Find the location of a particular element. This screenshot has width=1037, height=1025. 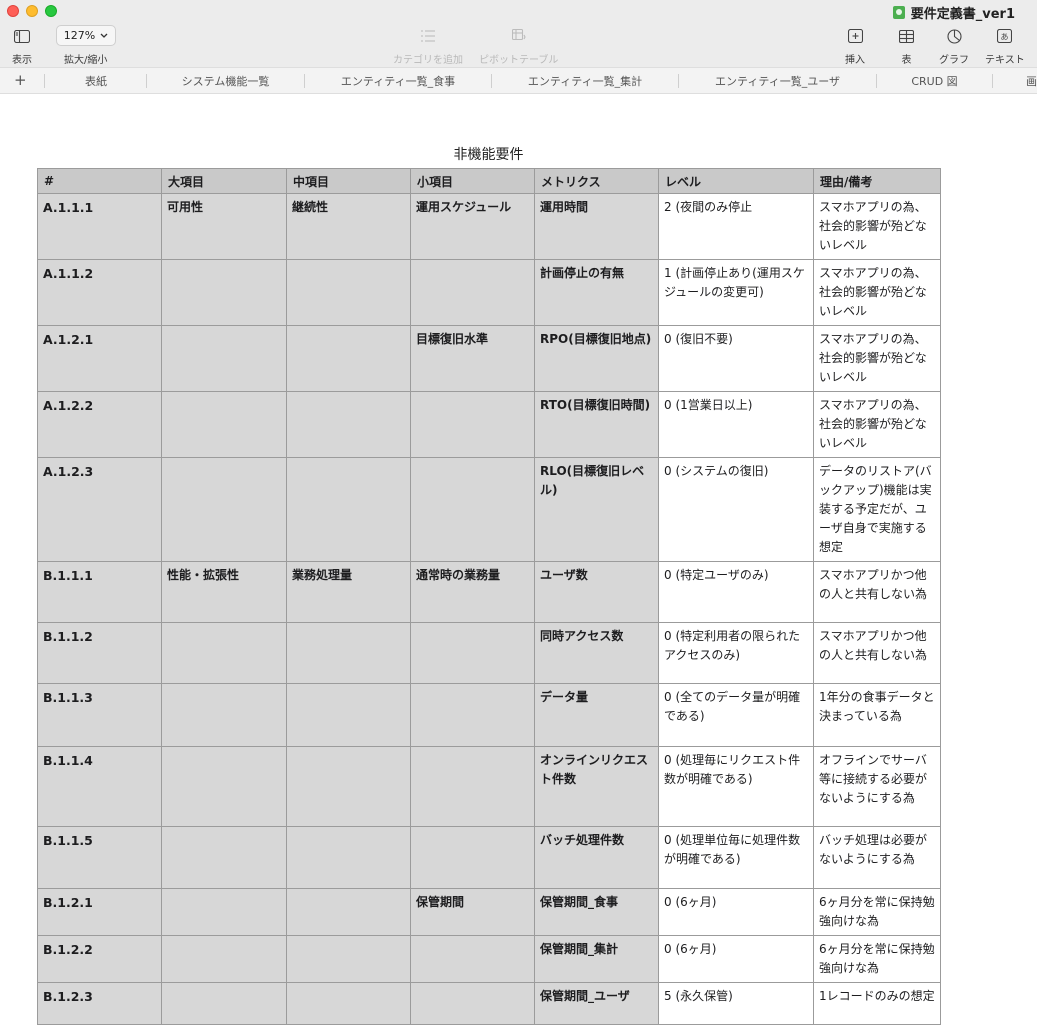

cell-metric: データ量 is located at coordinates (596, 715).